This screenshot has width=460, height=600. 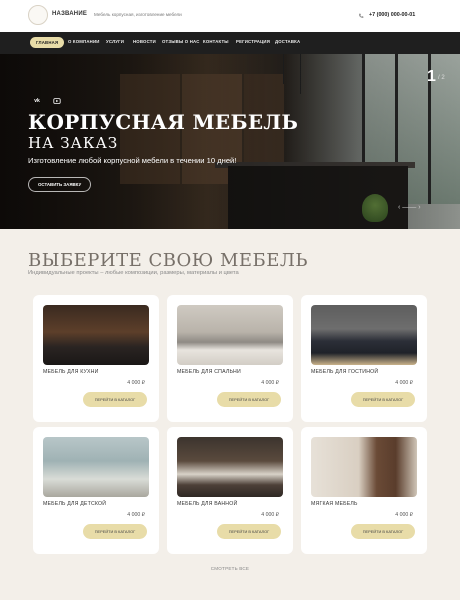 I want to click on nav-item-contacts: КОНТАКТЫ, so click(x=216, y=41).